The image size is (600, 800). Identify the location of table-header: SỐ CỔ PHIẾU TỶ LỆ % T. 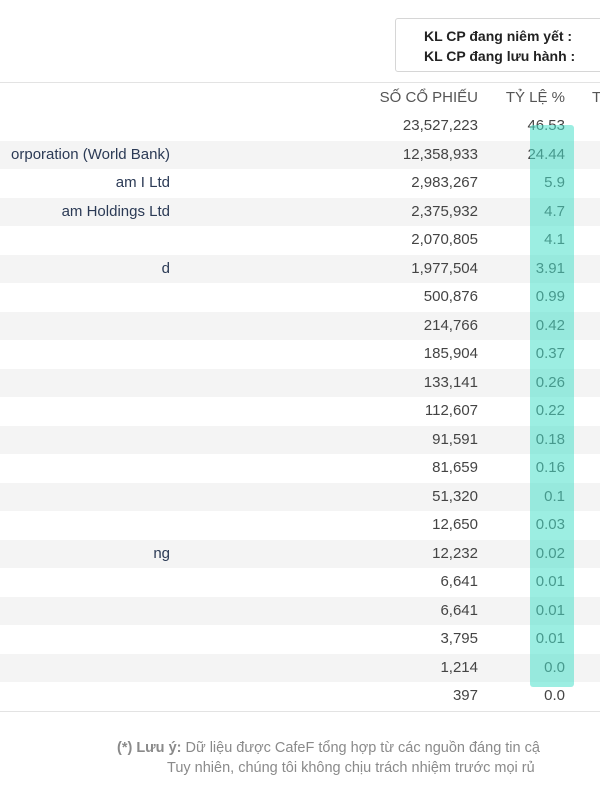
(300, 98).